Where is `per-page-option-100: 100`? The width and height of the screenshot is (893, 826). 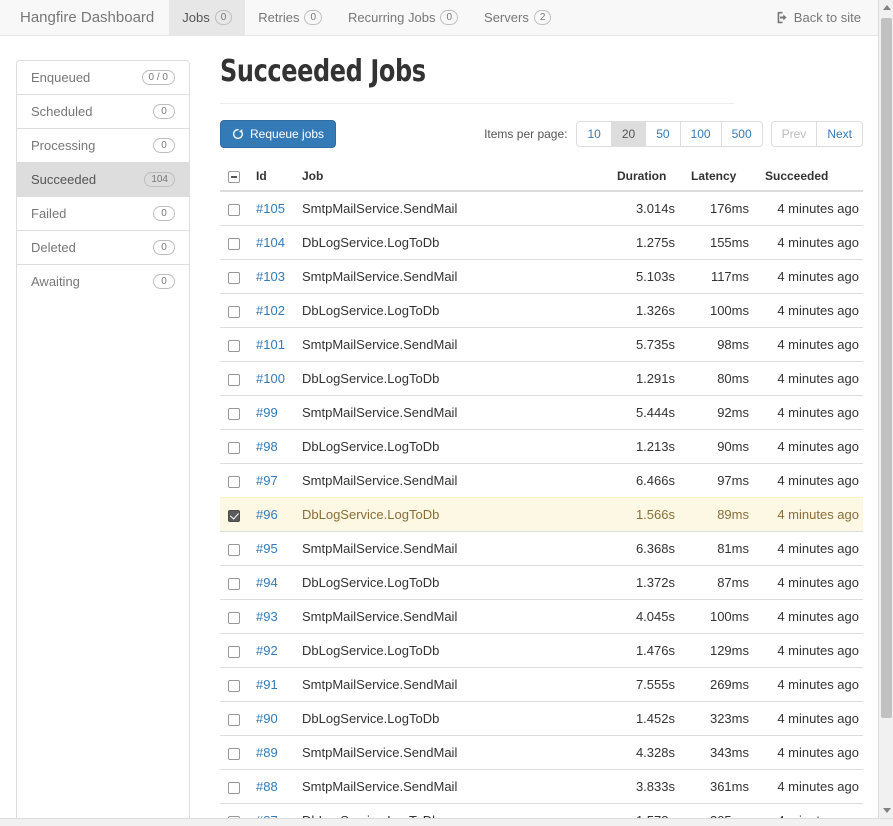
per-page-option-100: 100 is located at coordinates (701, 134).